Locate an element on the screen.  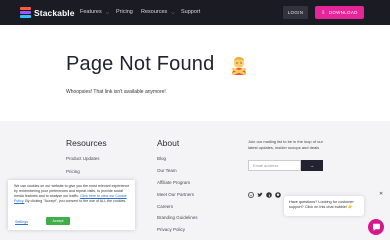
footer-link-privacy-policy: Privacy Policy is located at coordinates (171, 229).